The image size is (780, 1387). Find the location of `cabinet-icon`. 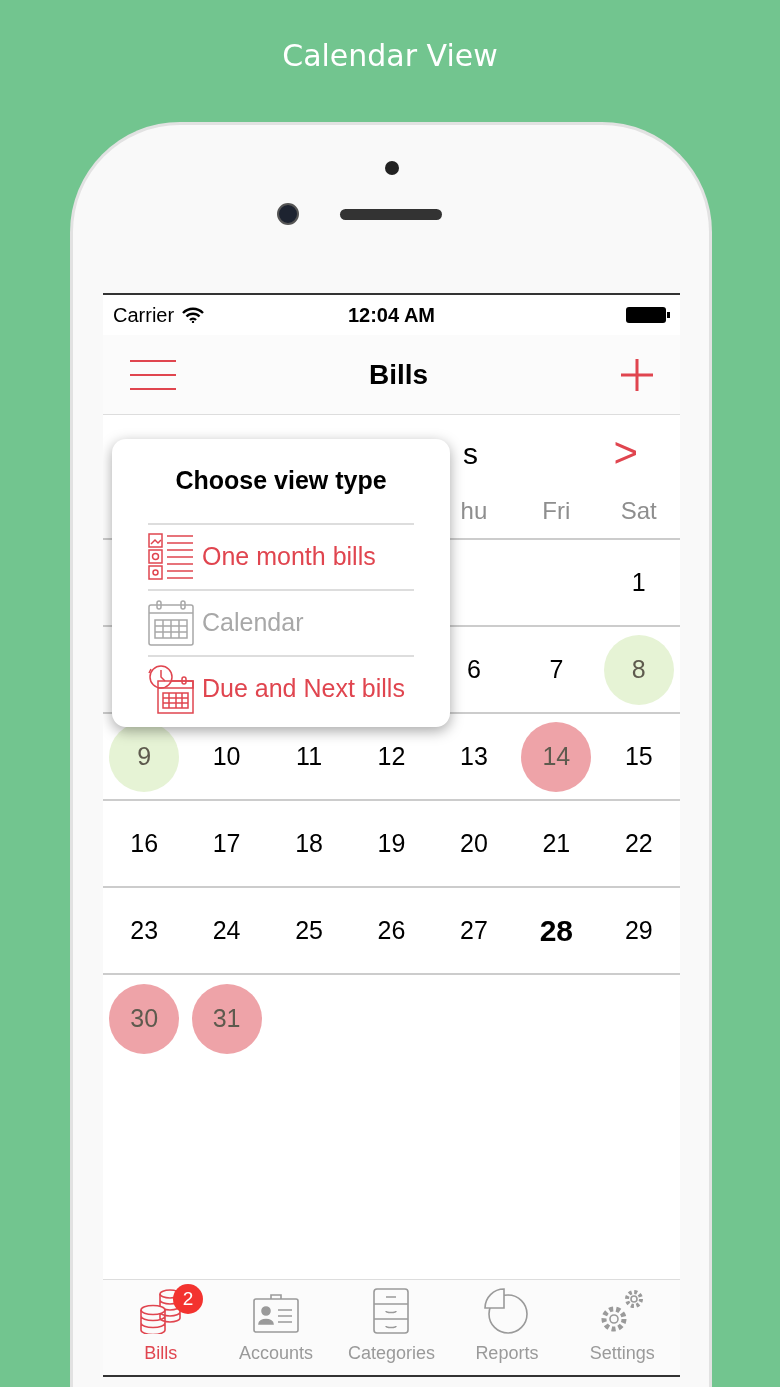

cabinet-icon is located at coordinates (391, 1311).